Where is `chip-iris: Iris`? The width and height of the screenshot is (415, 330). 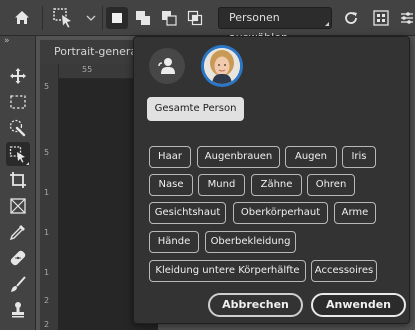 chip-iris: Iris is located at coordinates (359, 157).